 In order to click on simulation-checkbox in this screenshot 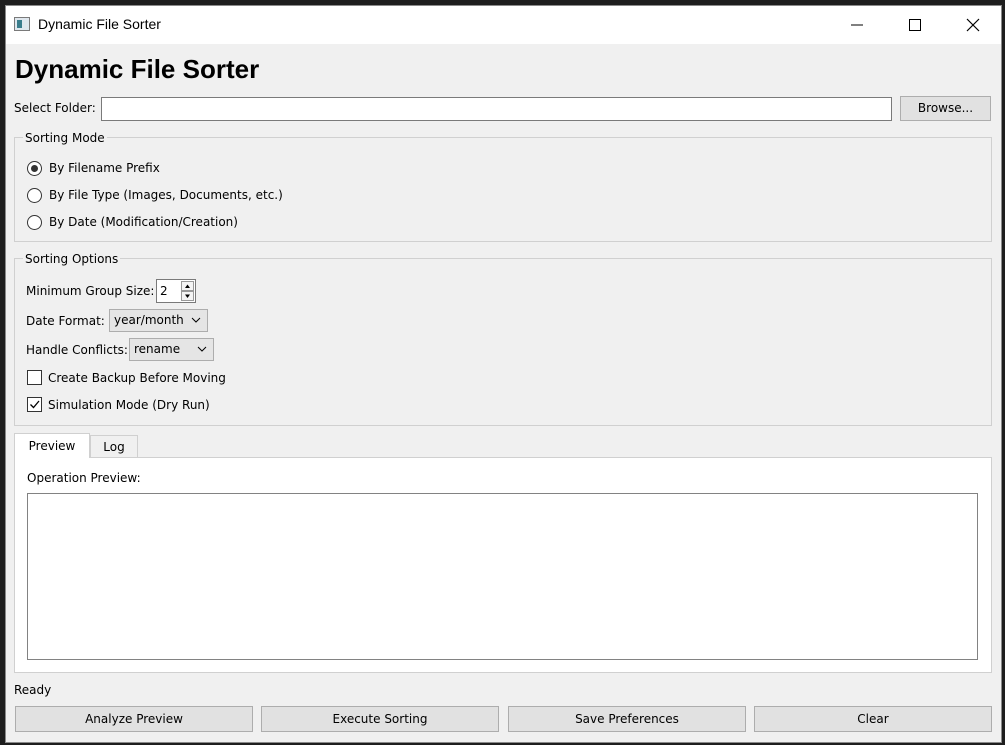, I will do `click(34, 404)`.